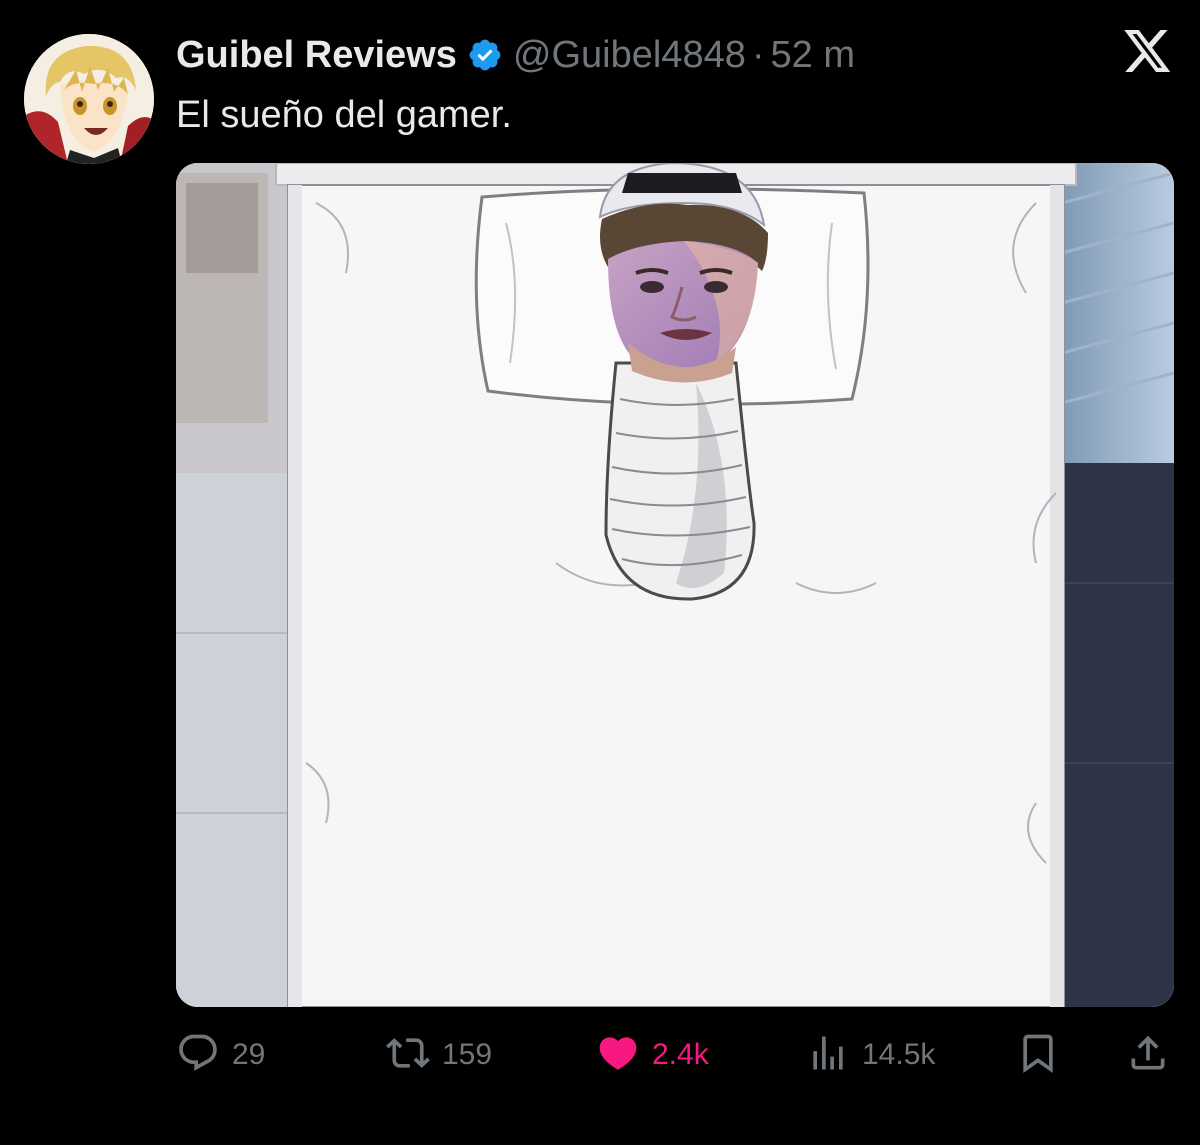  I want to click on share-button, so click(1148, 1055).